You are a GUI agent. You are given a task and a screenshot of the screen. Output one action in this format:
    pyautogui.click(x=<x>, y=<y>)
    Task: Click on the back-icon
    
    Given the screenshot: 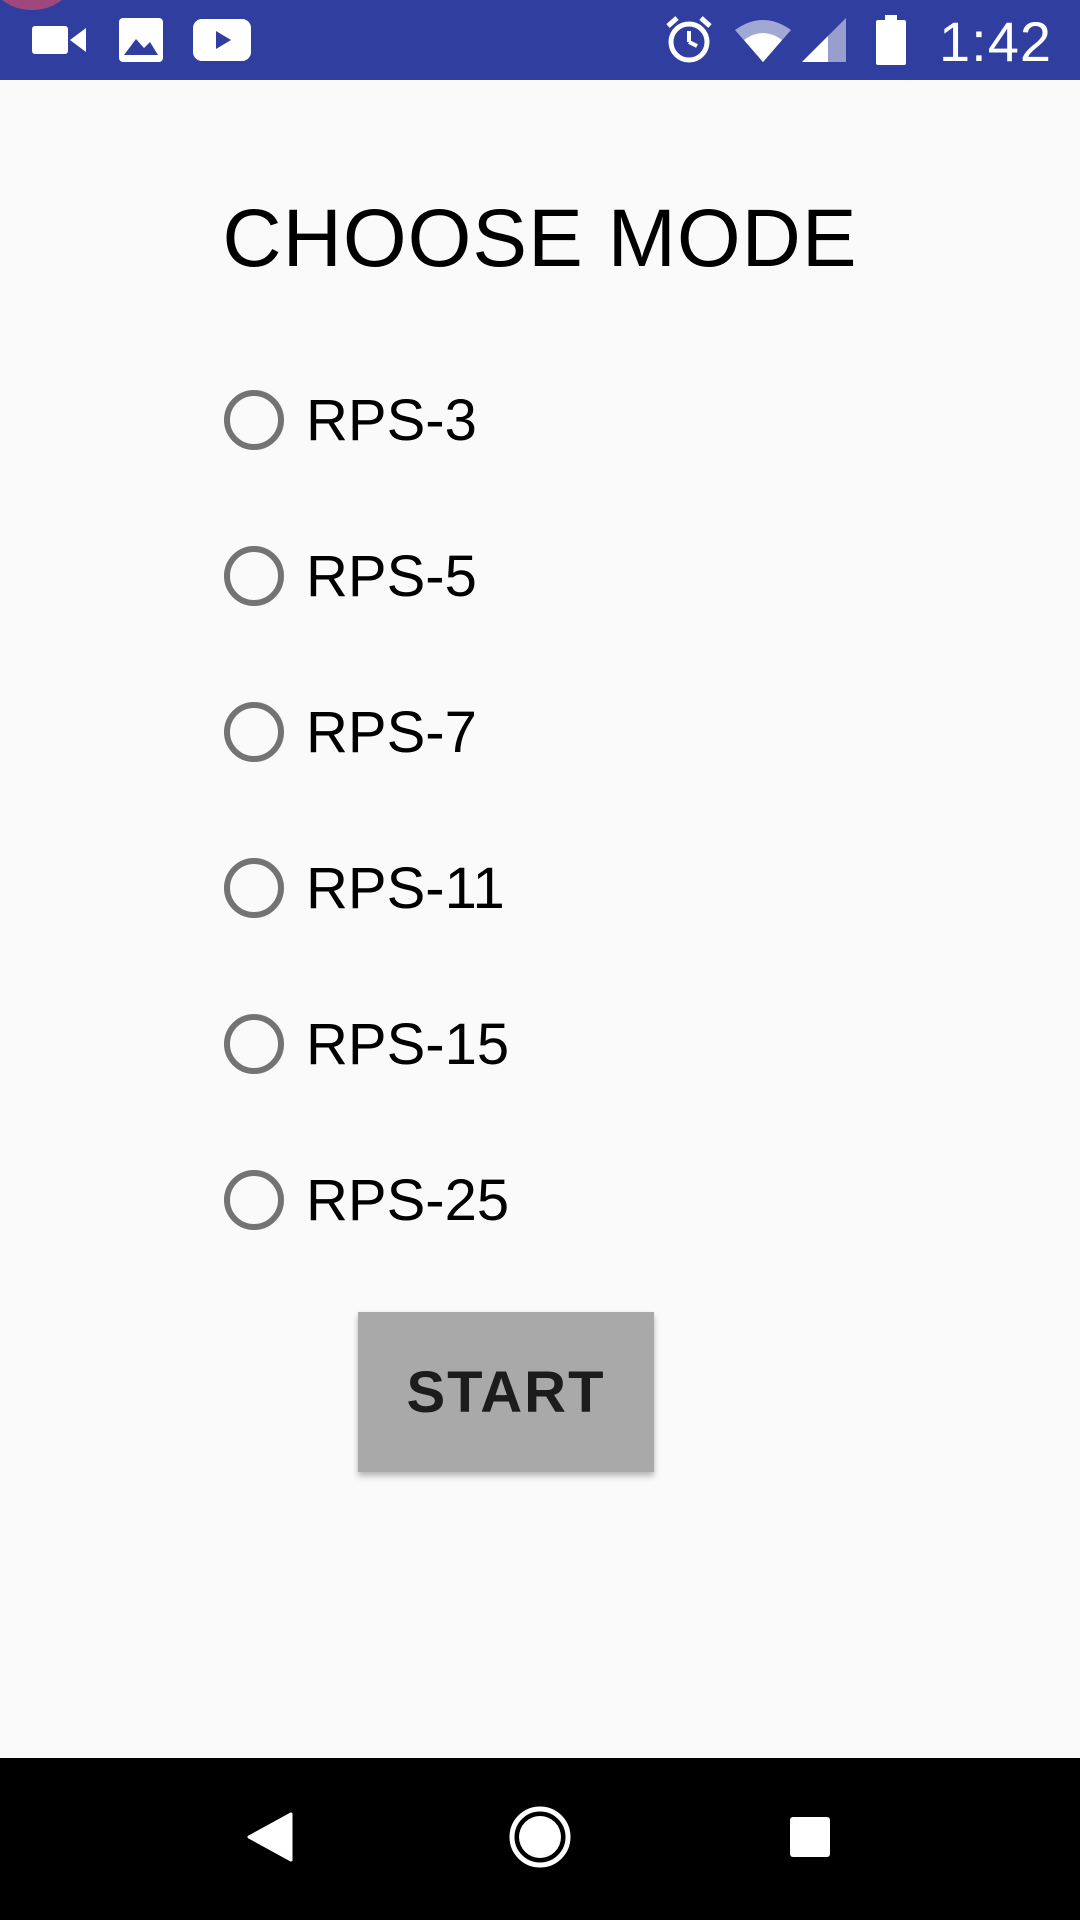 What is the action you would take?
    pyautogui.click(x=270, y=1839)
    